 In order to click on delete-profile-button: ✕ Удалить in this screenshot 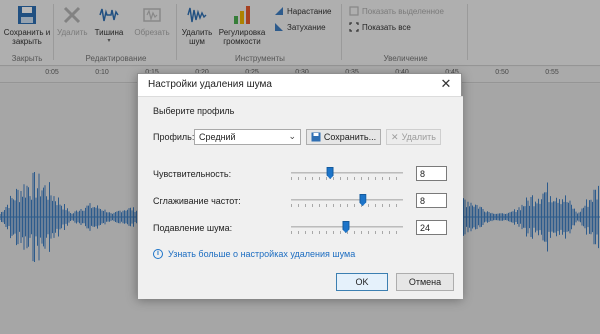, I will do `click(413, 137)`.